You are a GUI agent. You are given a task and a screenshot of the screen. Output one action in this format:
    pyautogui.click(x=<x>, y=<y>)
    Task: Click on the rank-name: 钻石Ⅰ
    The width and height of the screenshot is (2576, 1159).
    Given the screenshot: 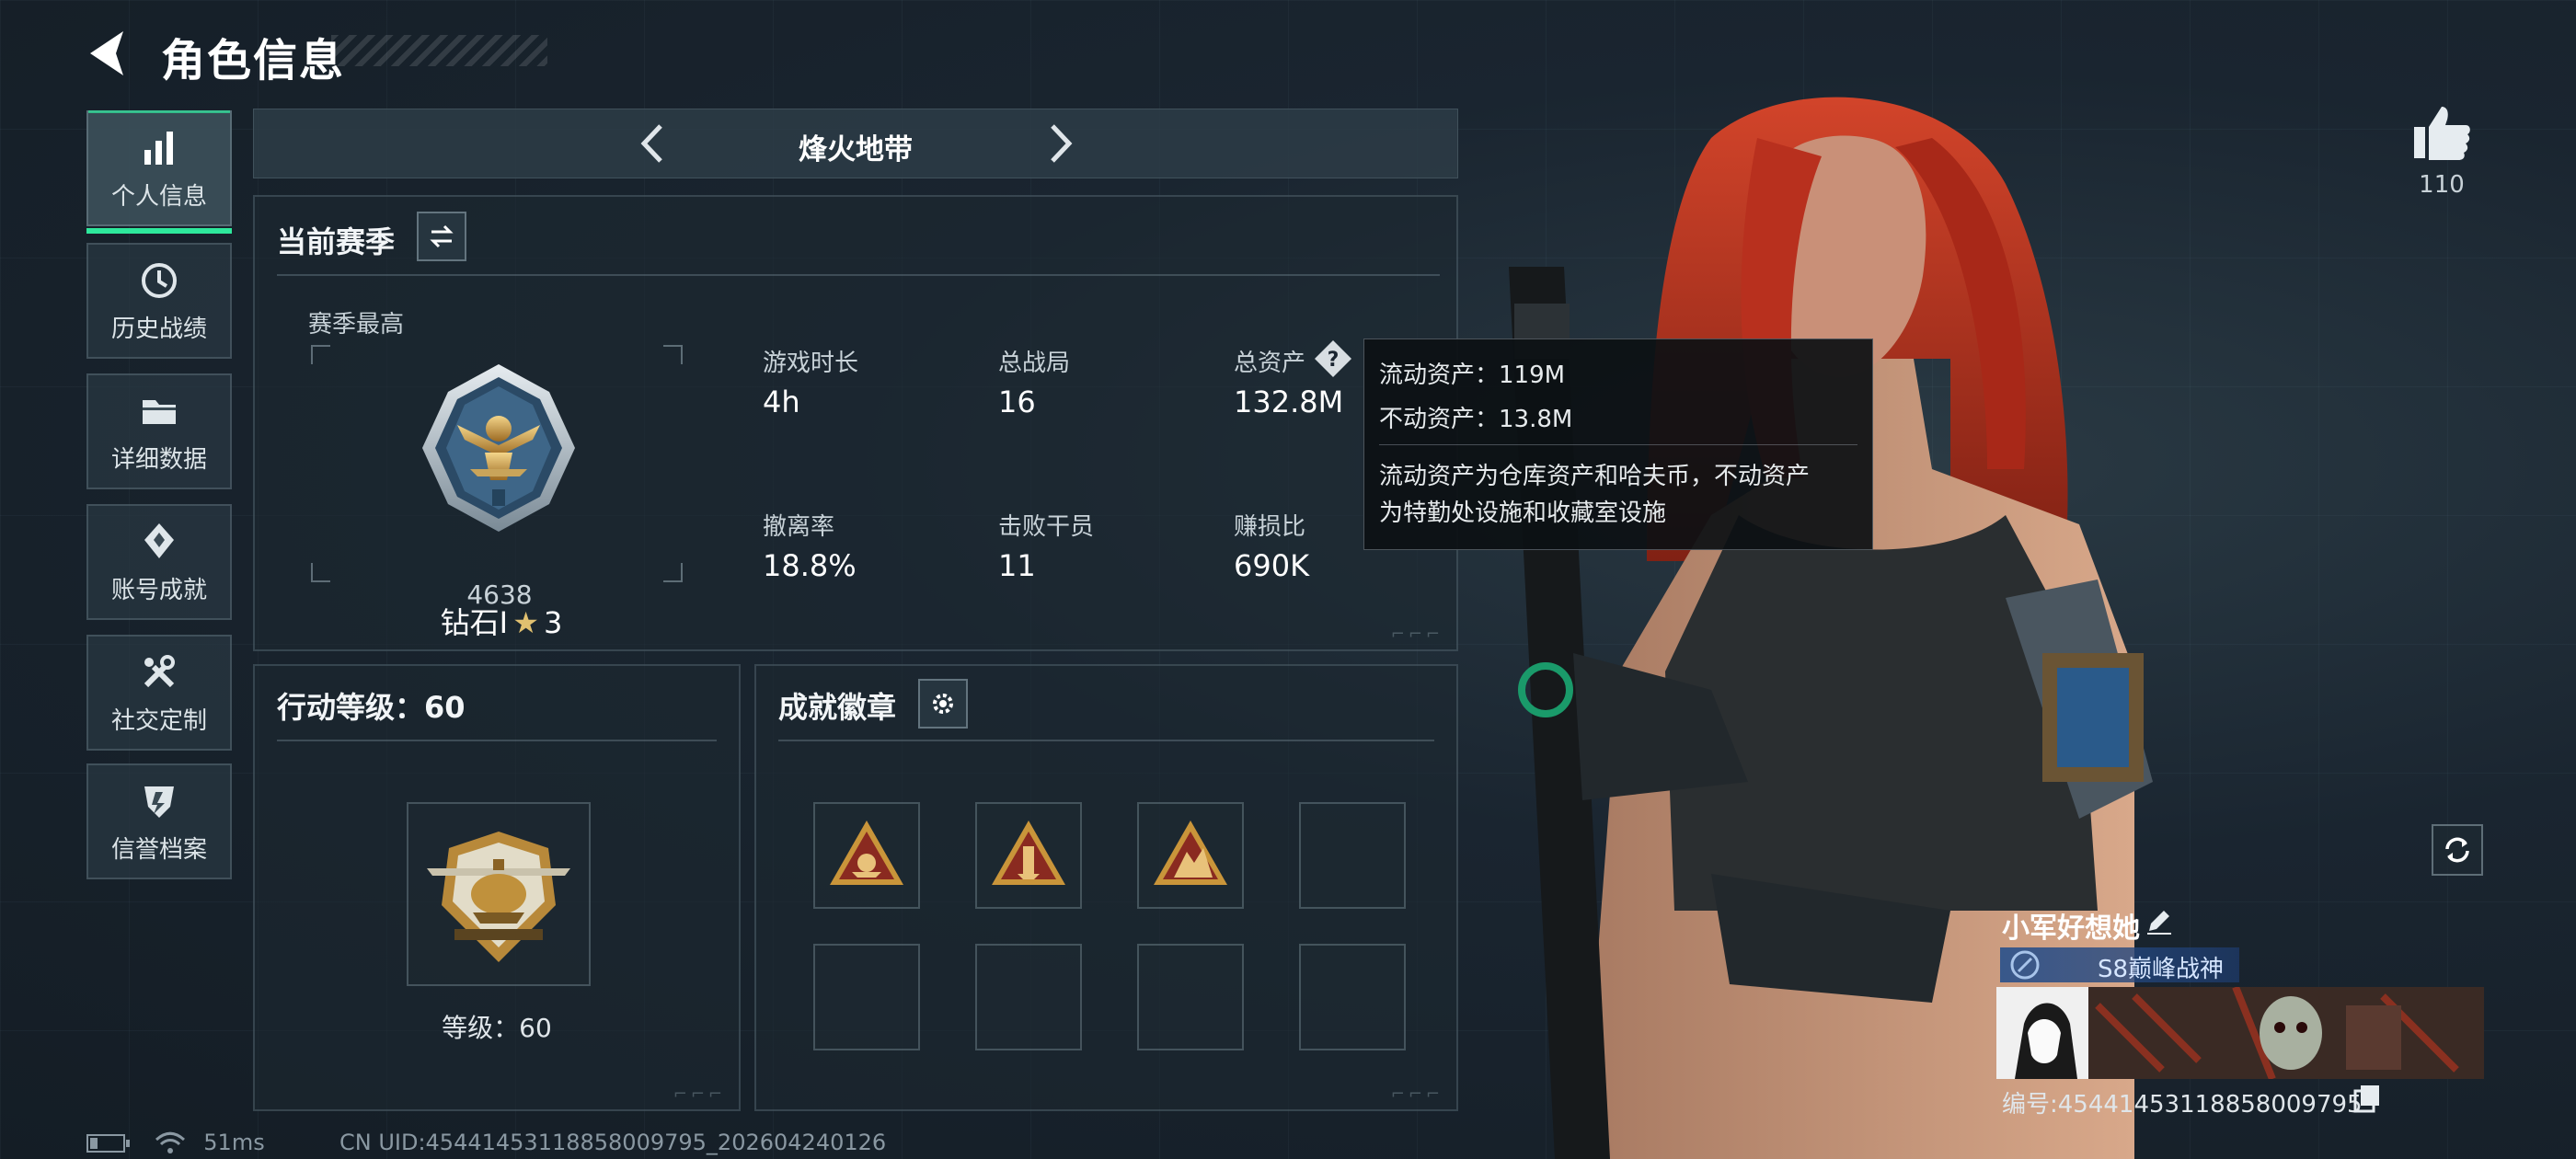 What is the action you would take?
    pyautogui.click(x=474, y=622)
    